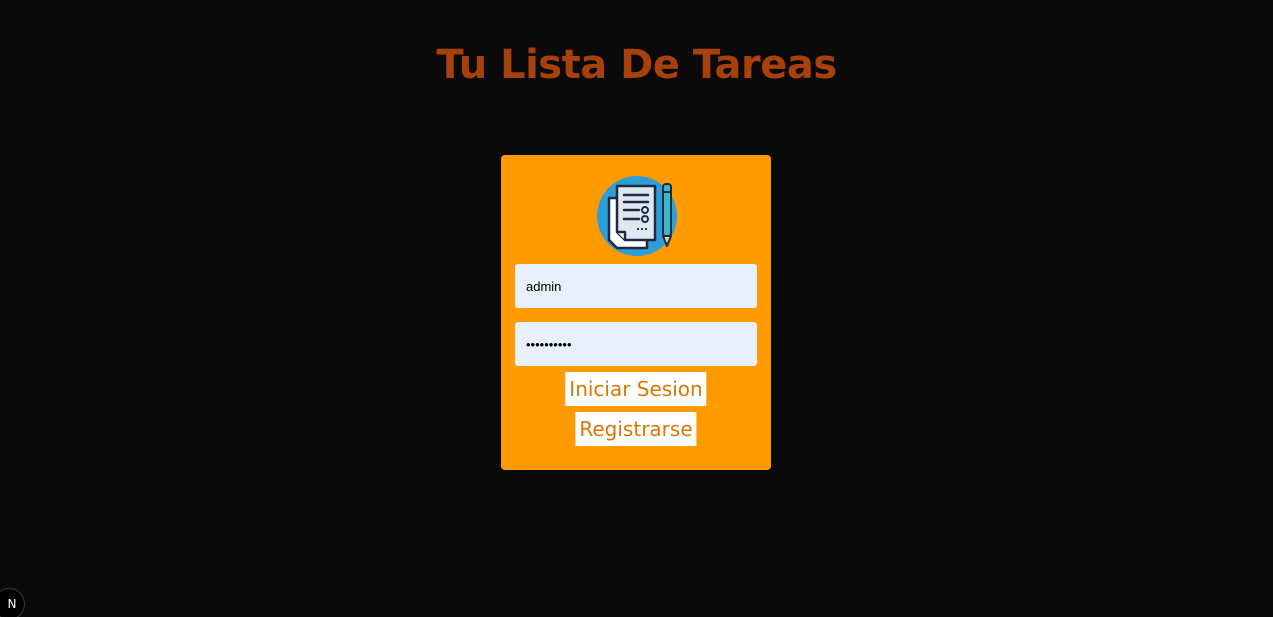 The width and height of the screenshot is (1273, 617). I want to click on login-card: Iniciar Sesion Registrarse, so click(636, 312).